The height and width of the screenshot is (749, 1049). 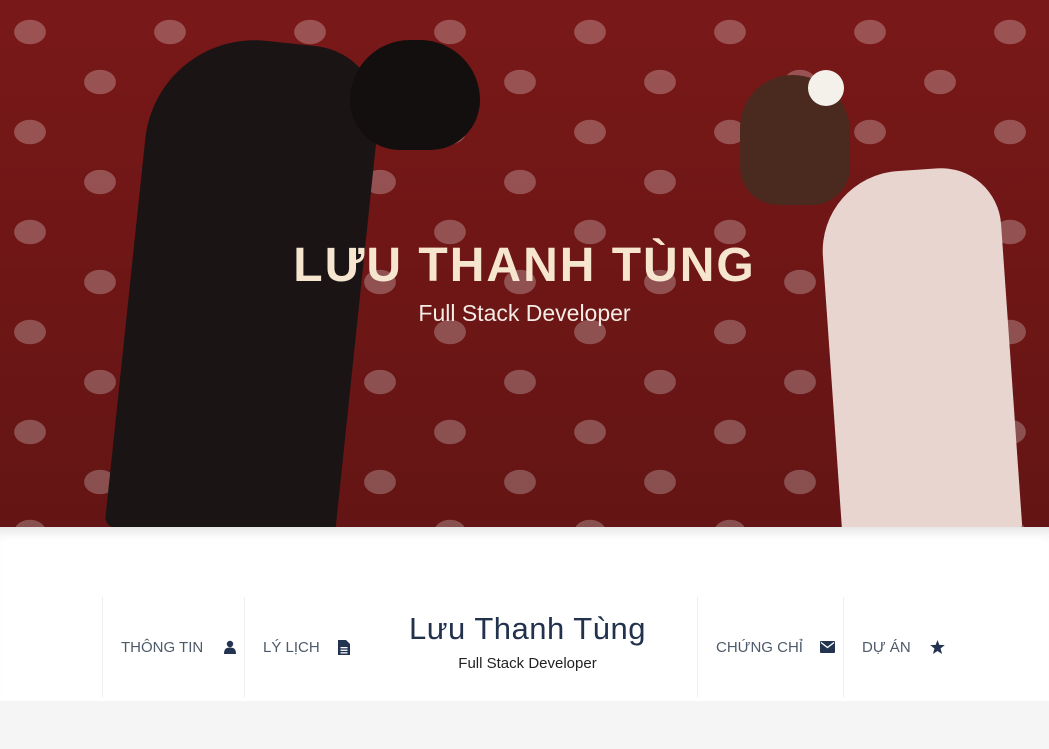 What do you see at coordinates (759, 647) in the screenshot?
I see `nav-item-label: CHỨNG CHỈ` at bounding box center [759, 647].